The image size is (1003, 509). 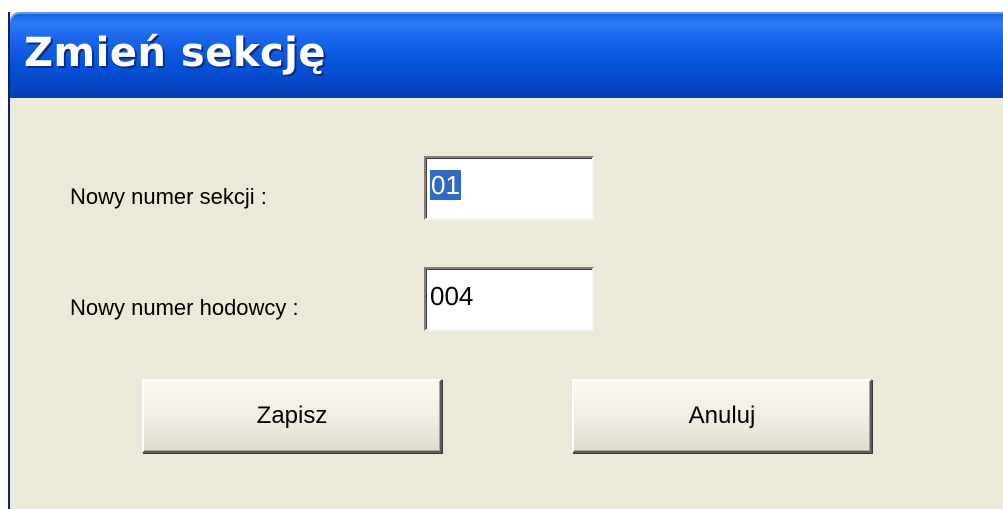 I want to click on cancel-button: Anuluj, so click(x=722, y=416).